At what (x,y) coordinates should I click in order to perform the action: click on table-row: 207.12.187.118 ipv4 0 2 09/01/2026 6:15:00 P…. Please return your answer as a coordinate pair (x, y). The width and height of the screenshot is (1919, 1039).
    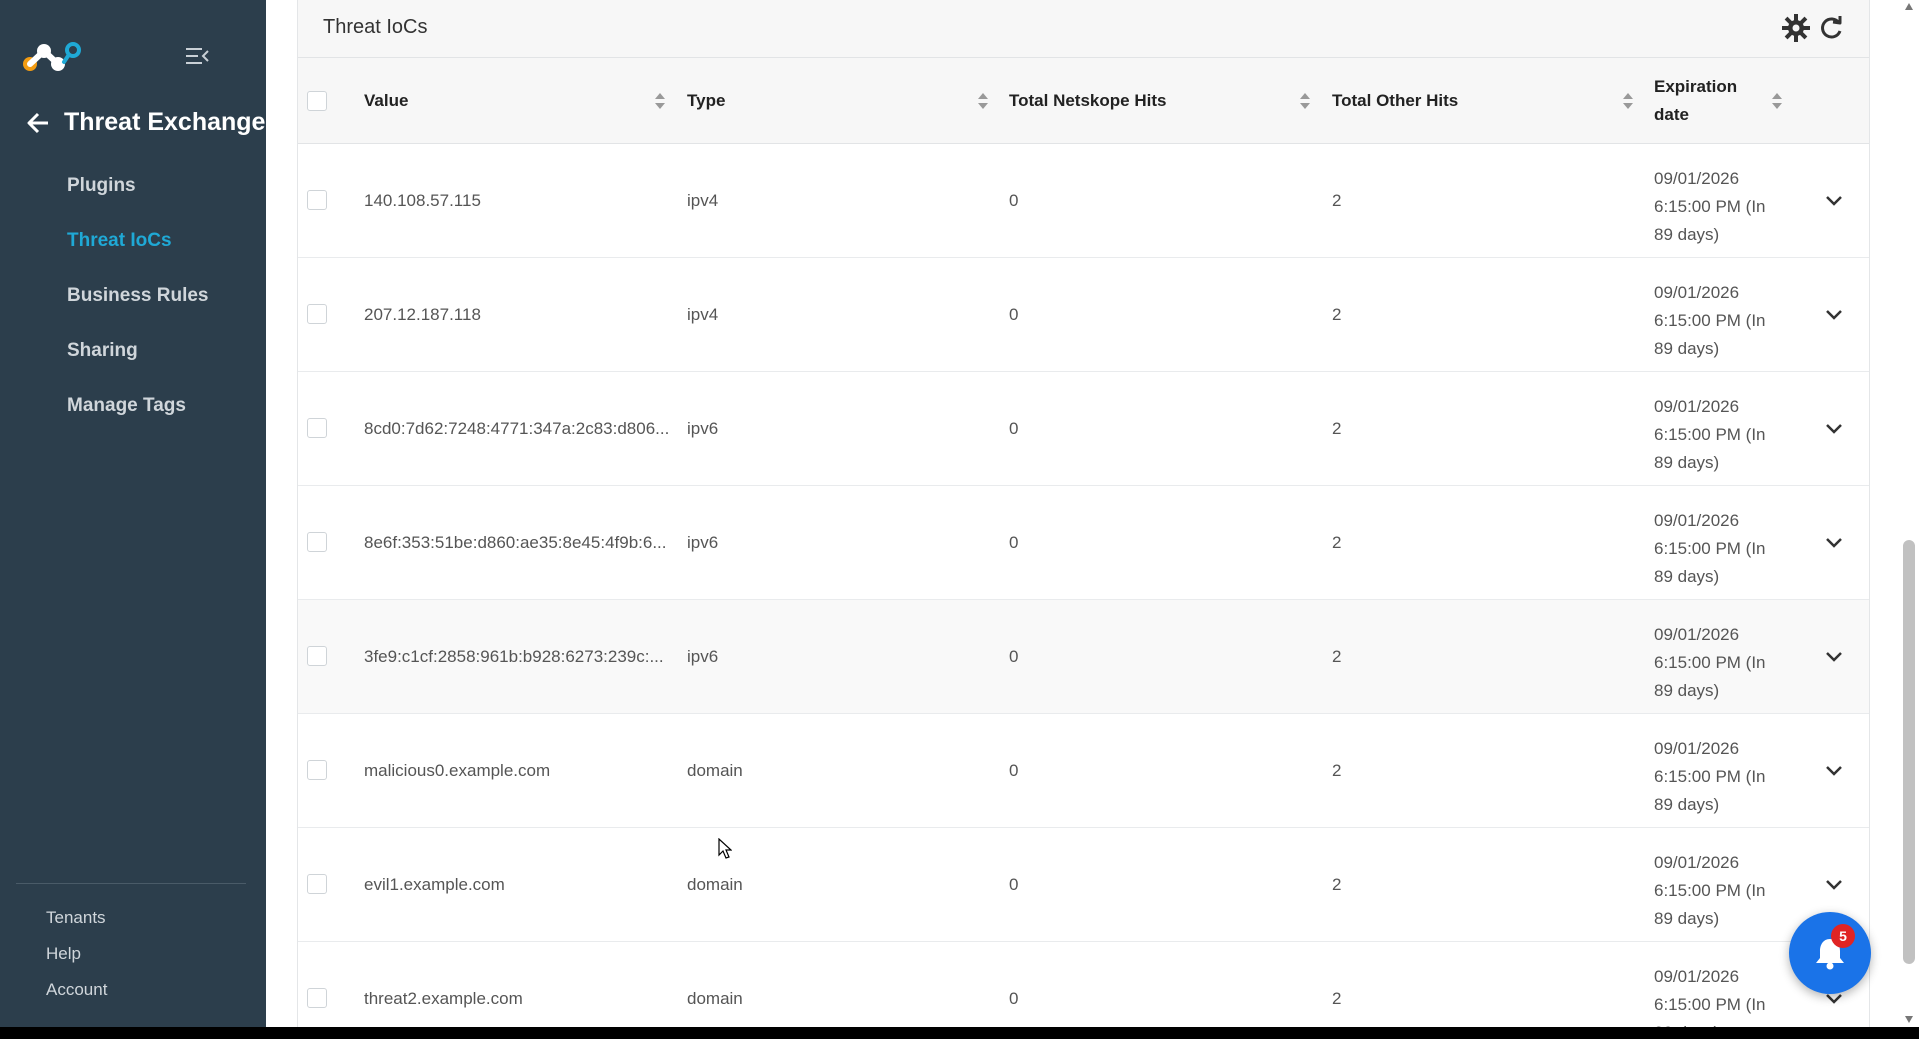
    Looking at the image, I should click on (1083, 315).